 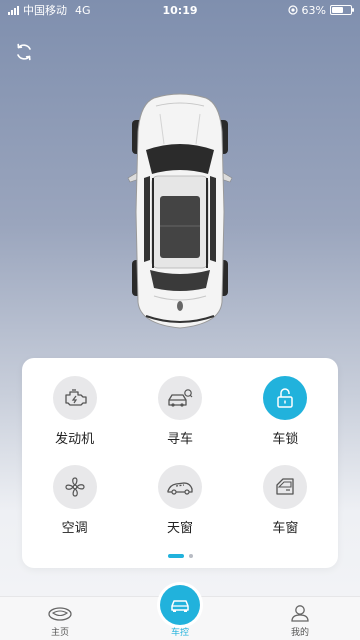 I want to click on find-car-label: 寻车, so click(x=179, y=439).